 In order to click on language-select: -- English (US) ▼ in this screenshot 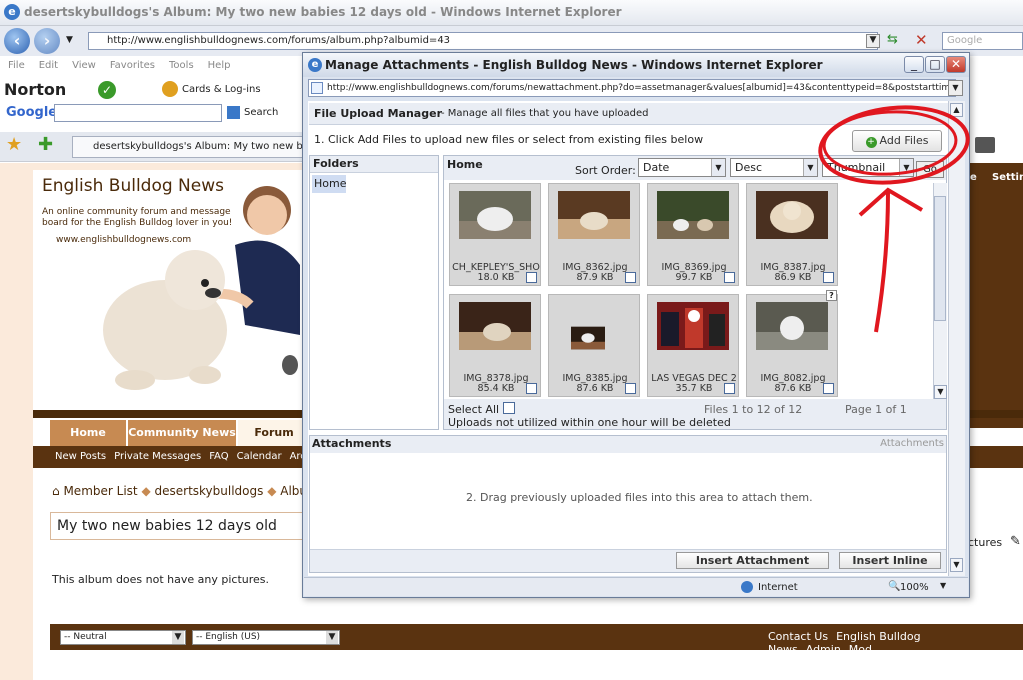, I will do `click(266, 637)`.